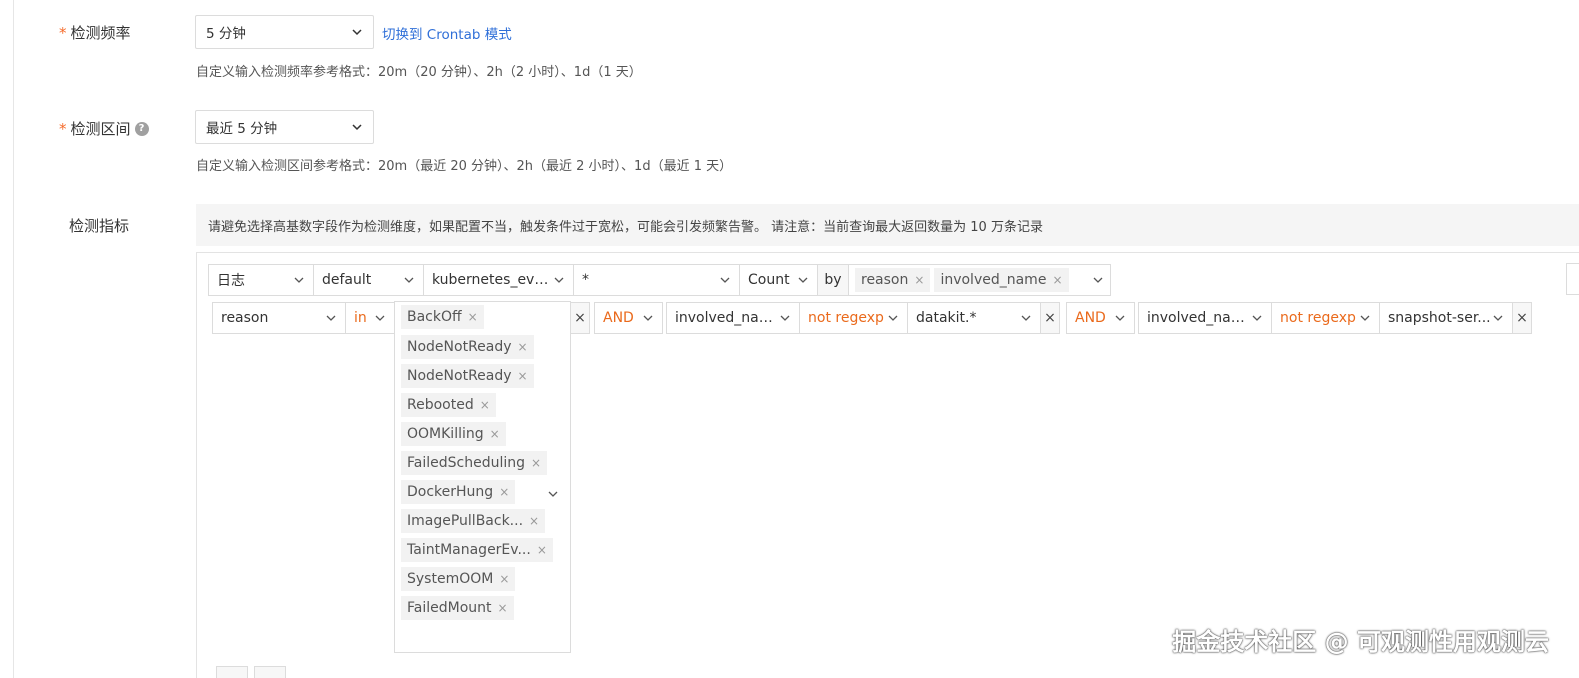 This screenshot has width=1579, height=678. I want to click on frequency-label-text: 检测频率, so click(100, 33).